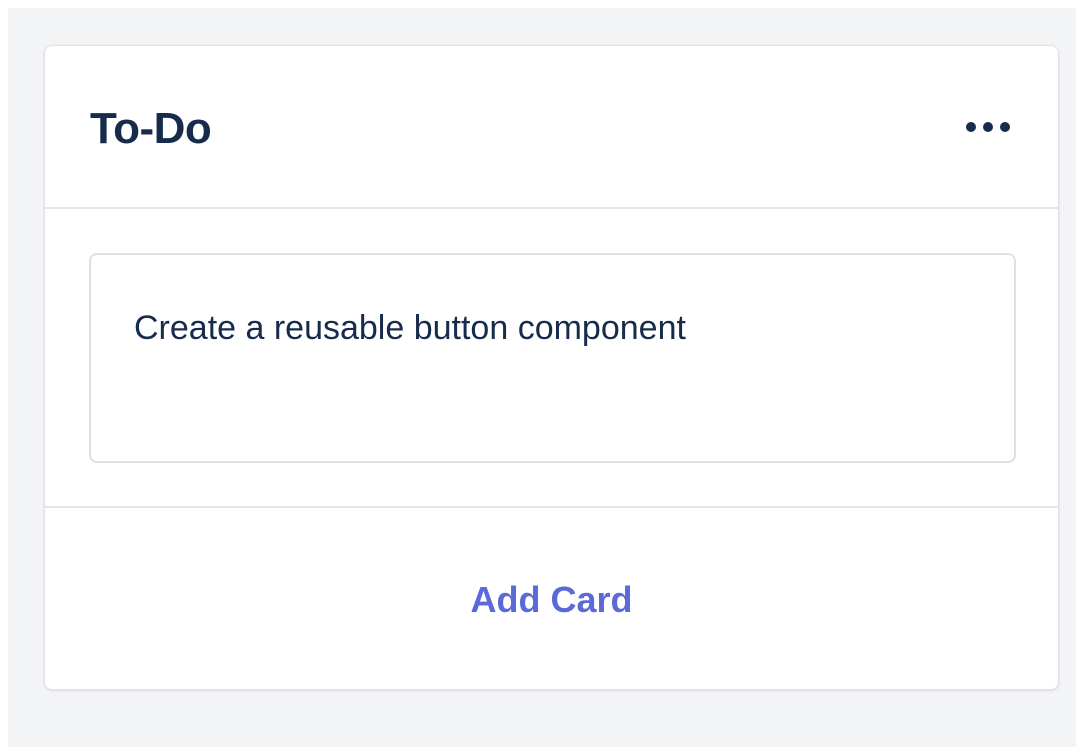 This screenshot has height=747, width=1076. I want to click on add-card-button: Add Card, so click(552, 600).